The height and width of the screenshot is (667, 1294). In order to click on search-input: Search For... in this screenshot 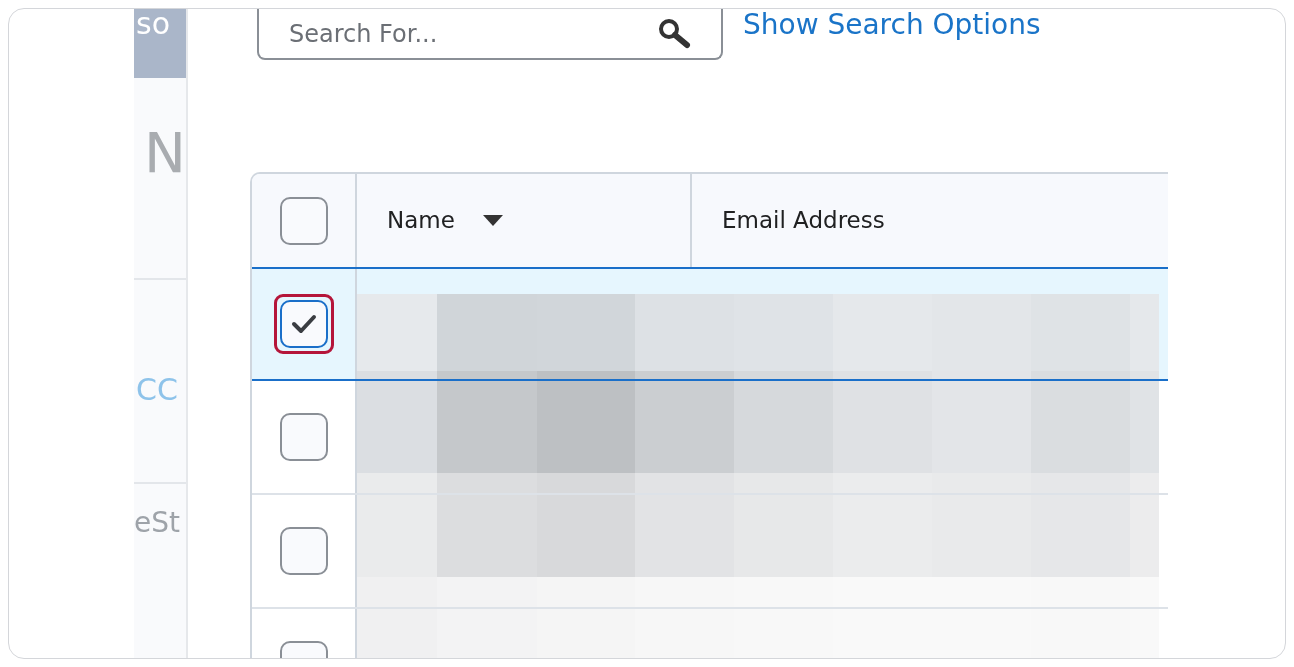, I will do `click(439, 33)`.